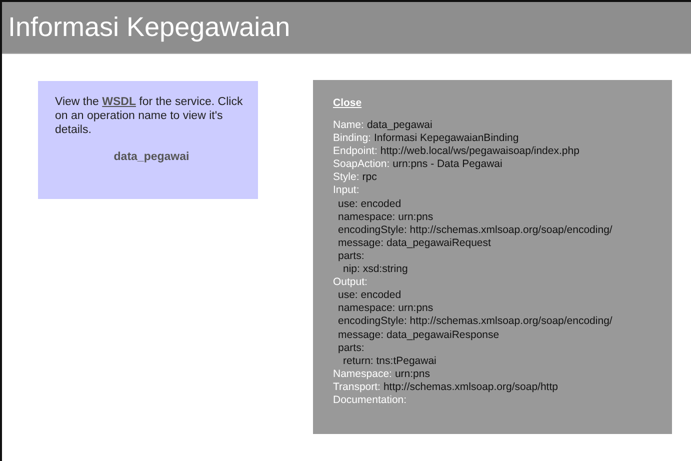 The width and height of the screenshot is (691, 461). Describe the element at coordinates (350, 282) in the screenshot. I see `field-label: Output:` at that location.